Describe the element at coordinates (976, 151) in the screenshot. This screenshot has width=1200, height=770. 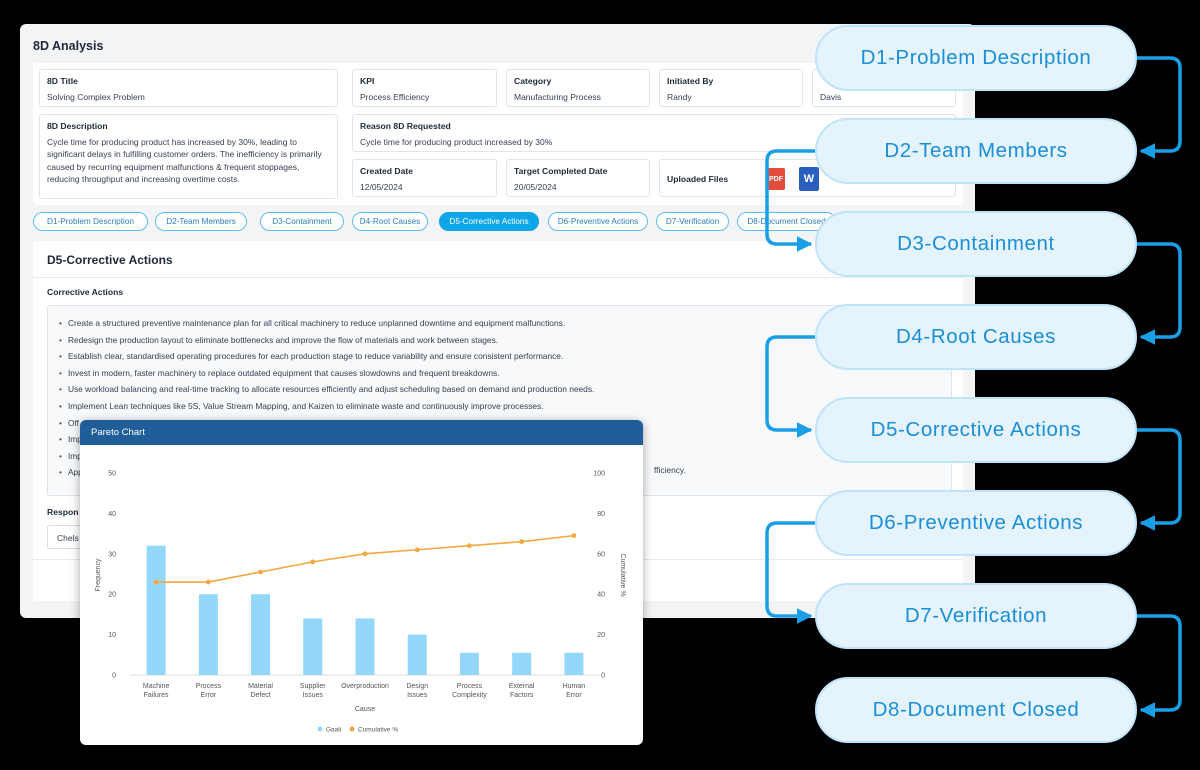
I see `flow-step-2: D2-Team Members` at that location.